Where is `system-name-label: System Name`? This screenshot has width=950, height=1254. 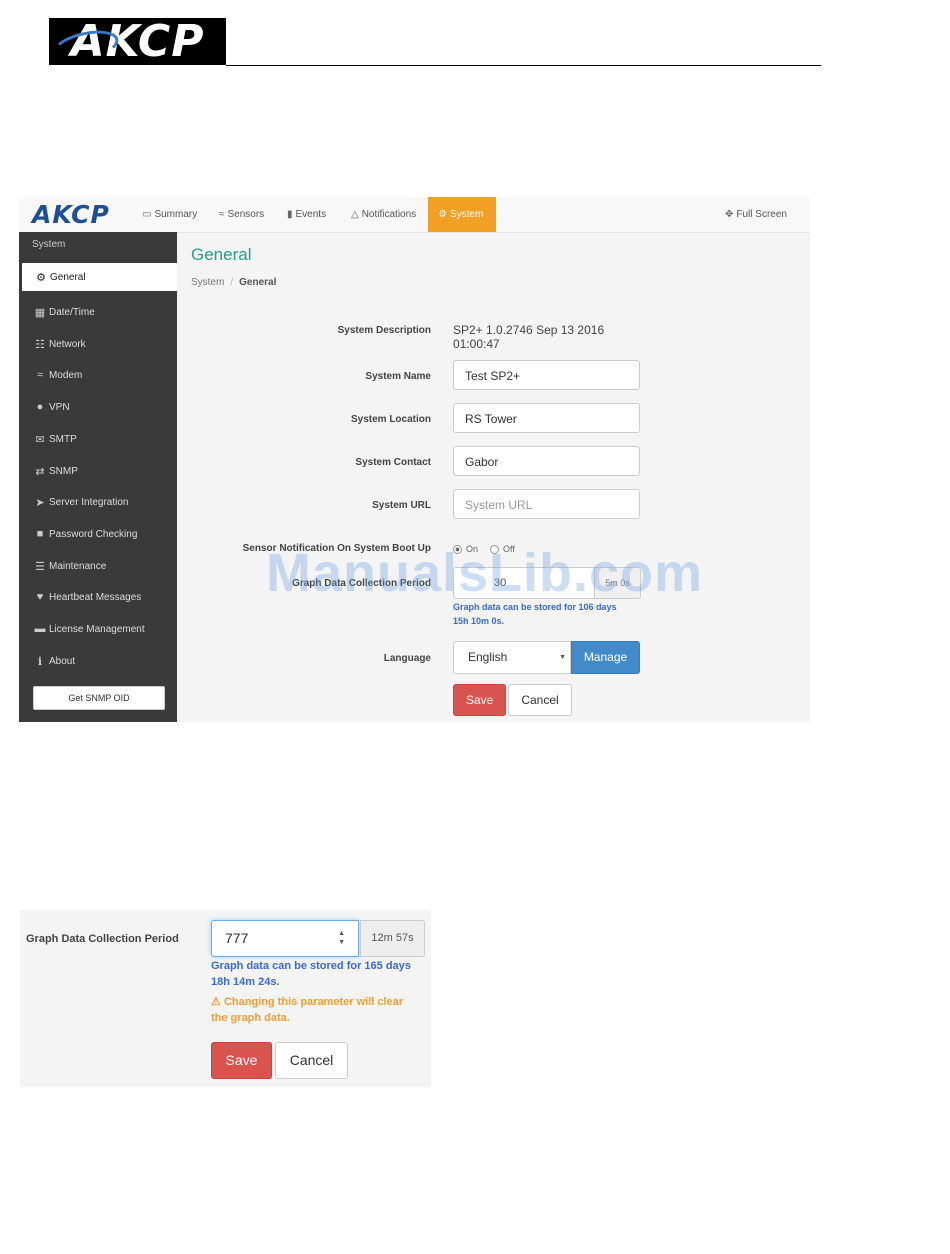
system-name-label: System Name is located at coordinates (398, 376).